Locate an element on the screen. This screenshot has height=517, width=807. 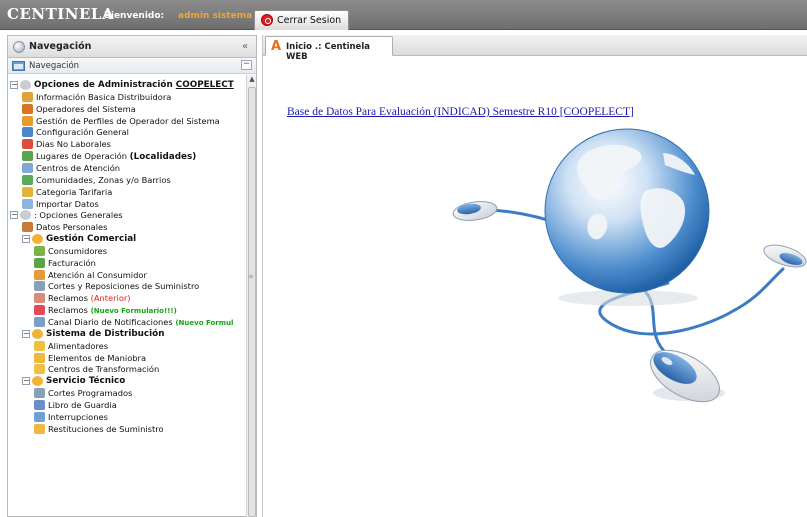
welcome-label: Bienvenido: is located at coordinates (134, 16).